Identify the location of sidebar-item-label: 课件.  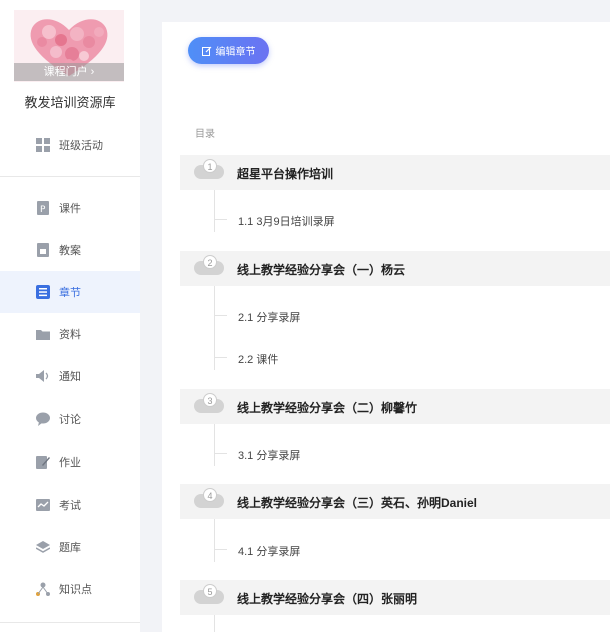
(70, 209).